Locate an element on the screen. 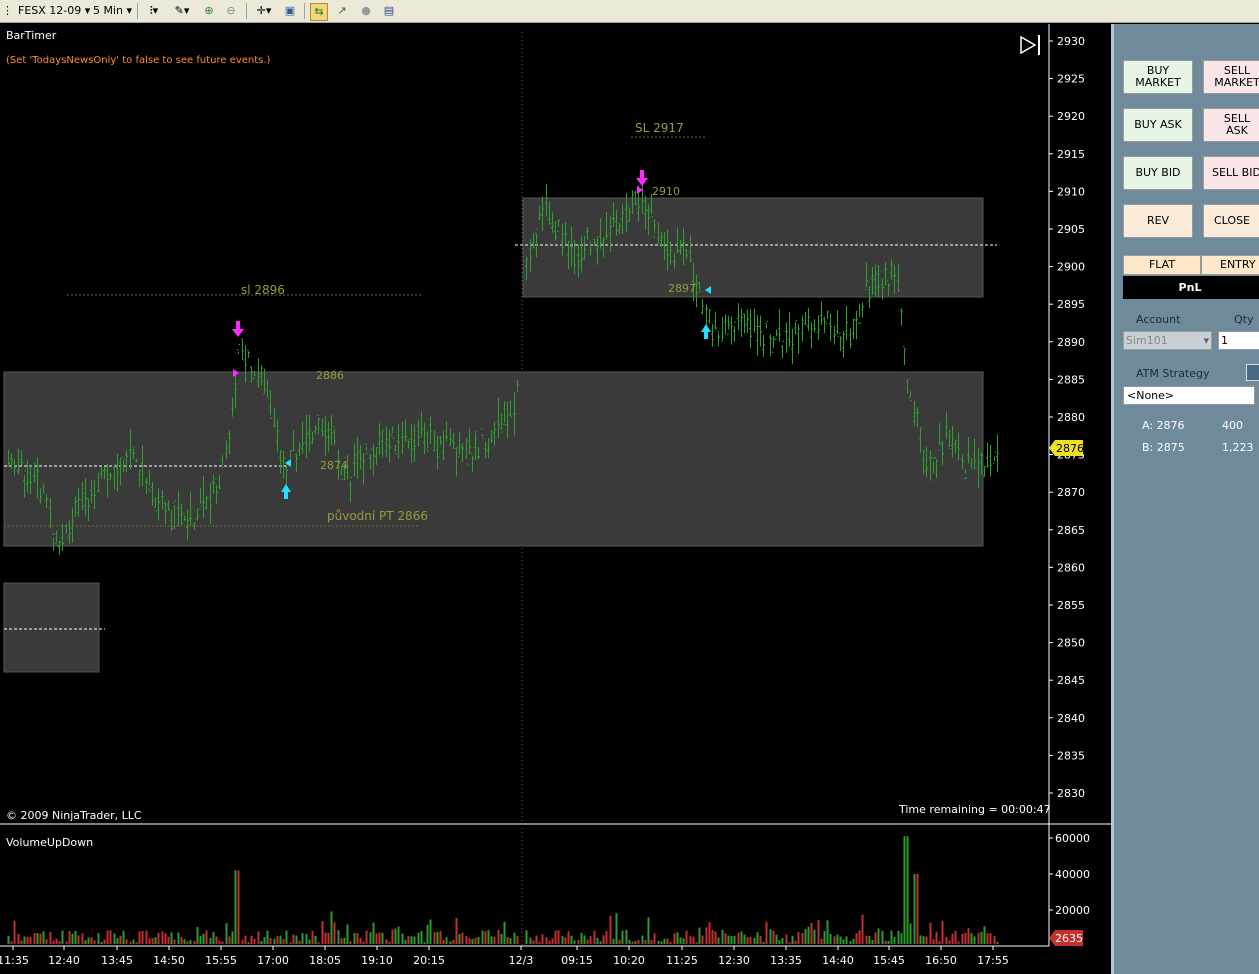 This screenshot has height=974, width=1259. time-remaining: Time remaining = 00:00:47 is located at coordinates (974, 809).